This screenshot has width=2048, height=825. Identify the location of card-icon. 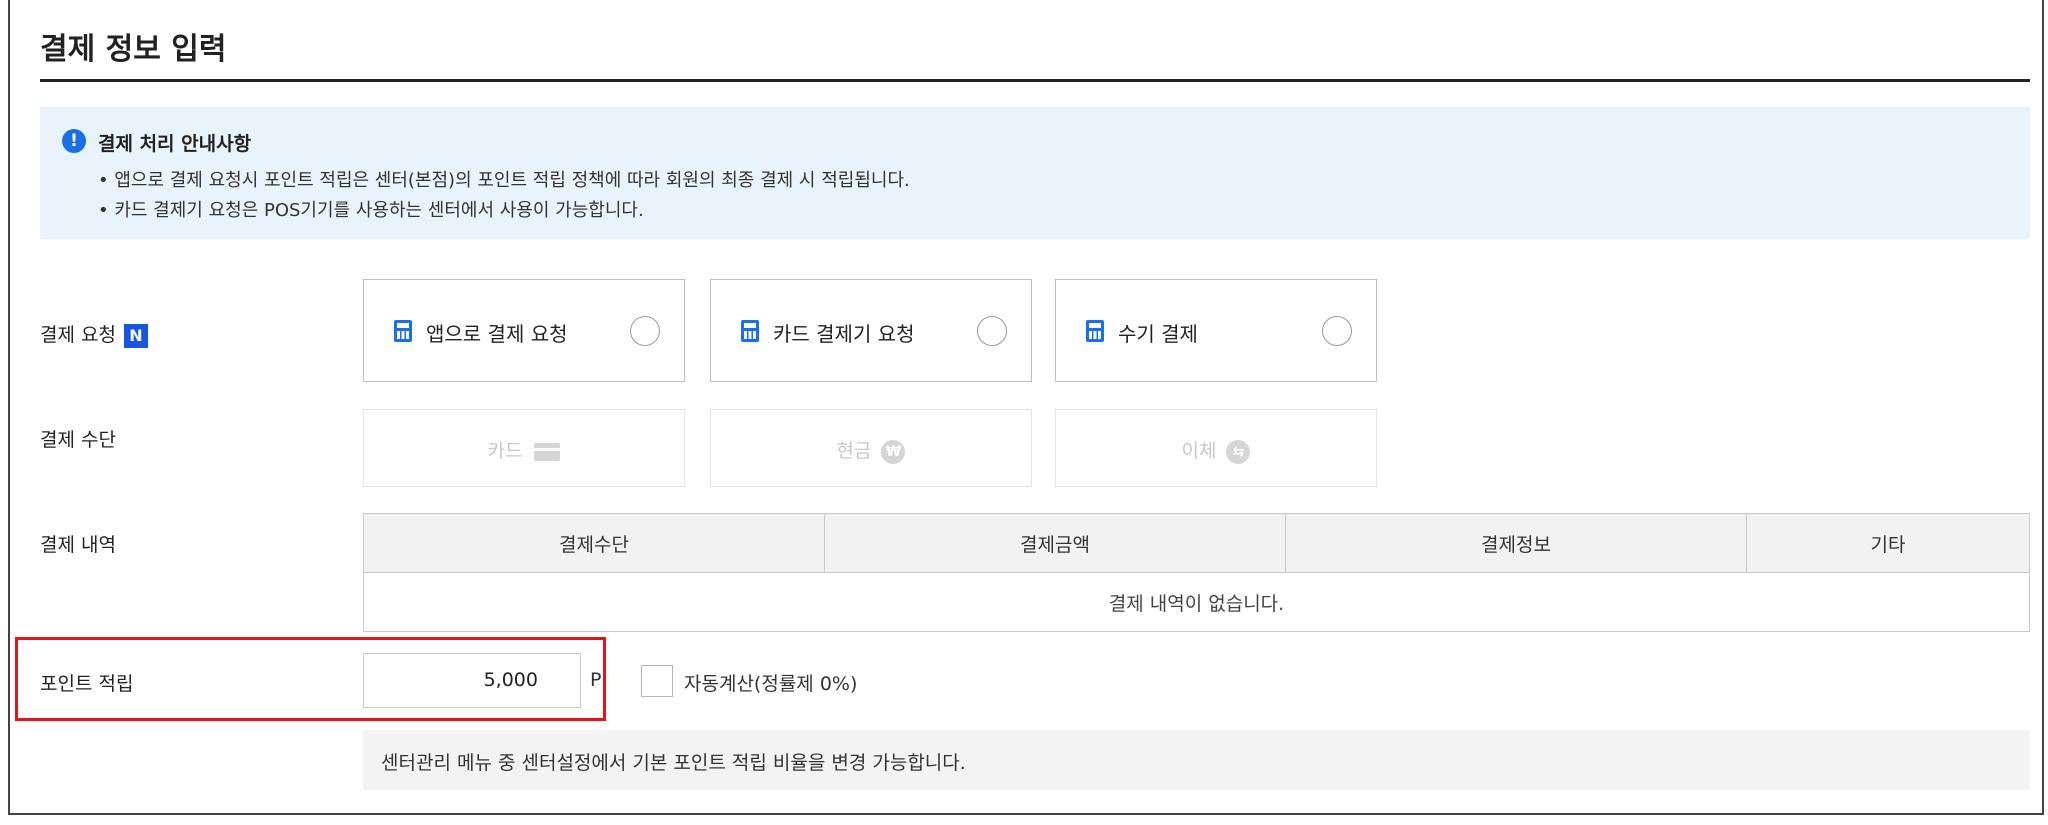
(547, 451).